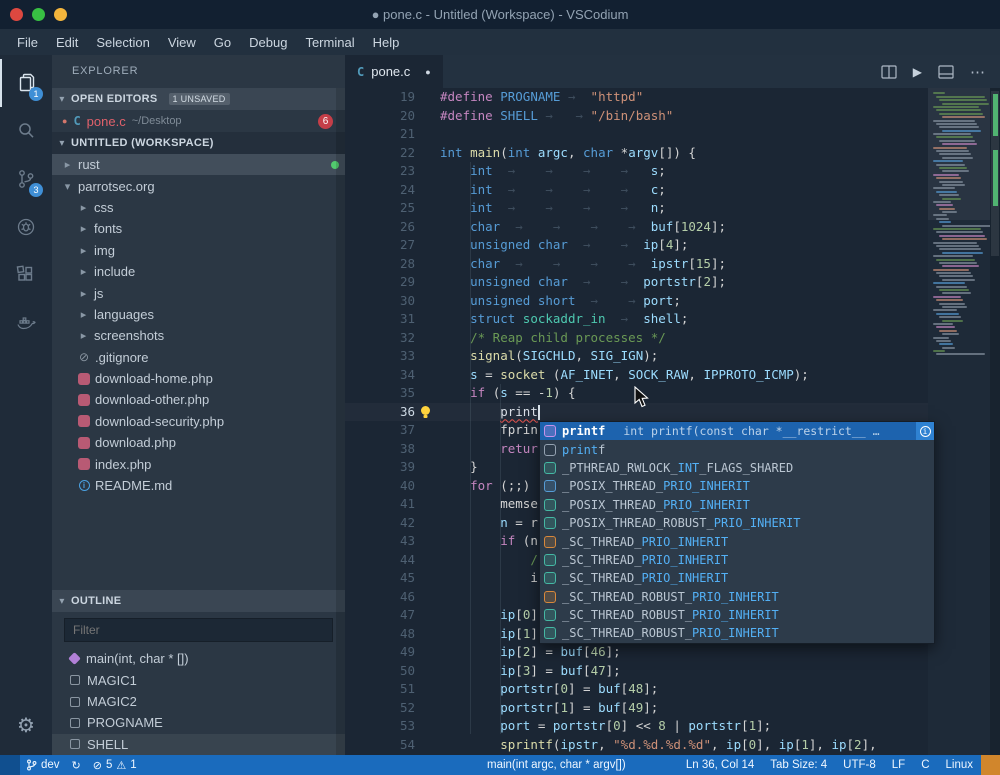 The width and height of the screenshot is (1000, 775). I want to click on line-number: 22, so click(380, 153).